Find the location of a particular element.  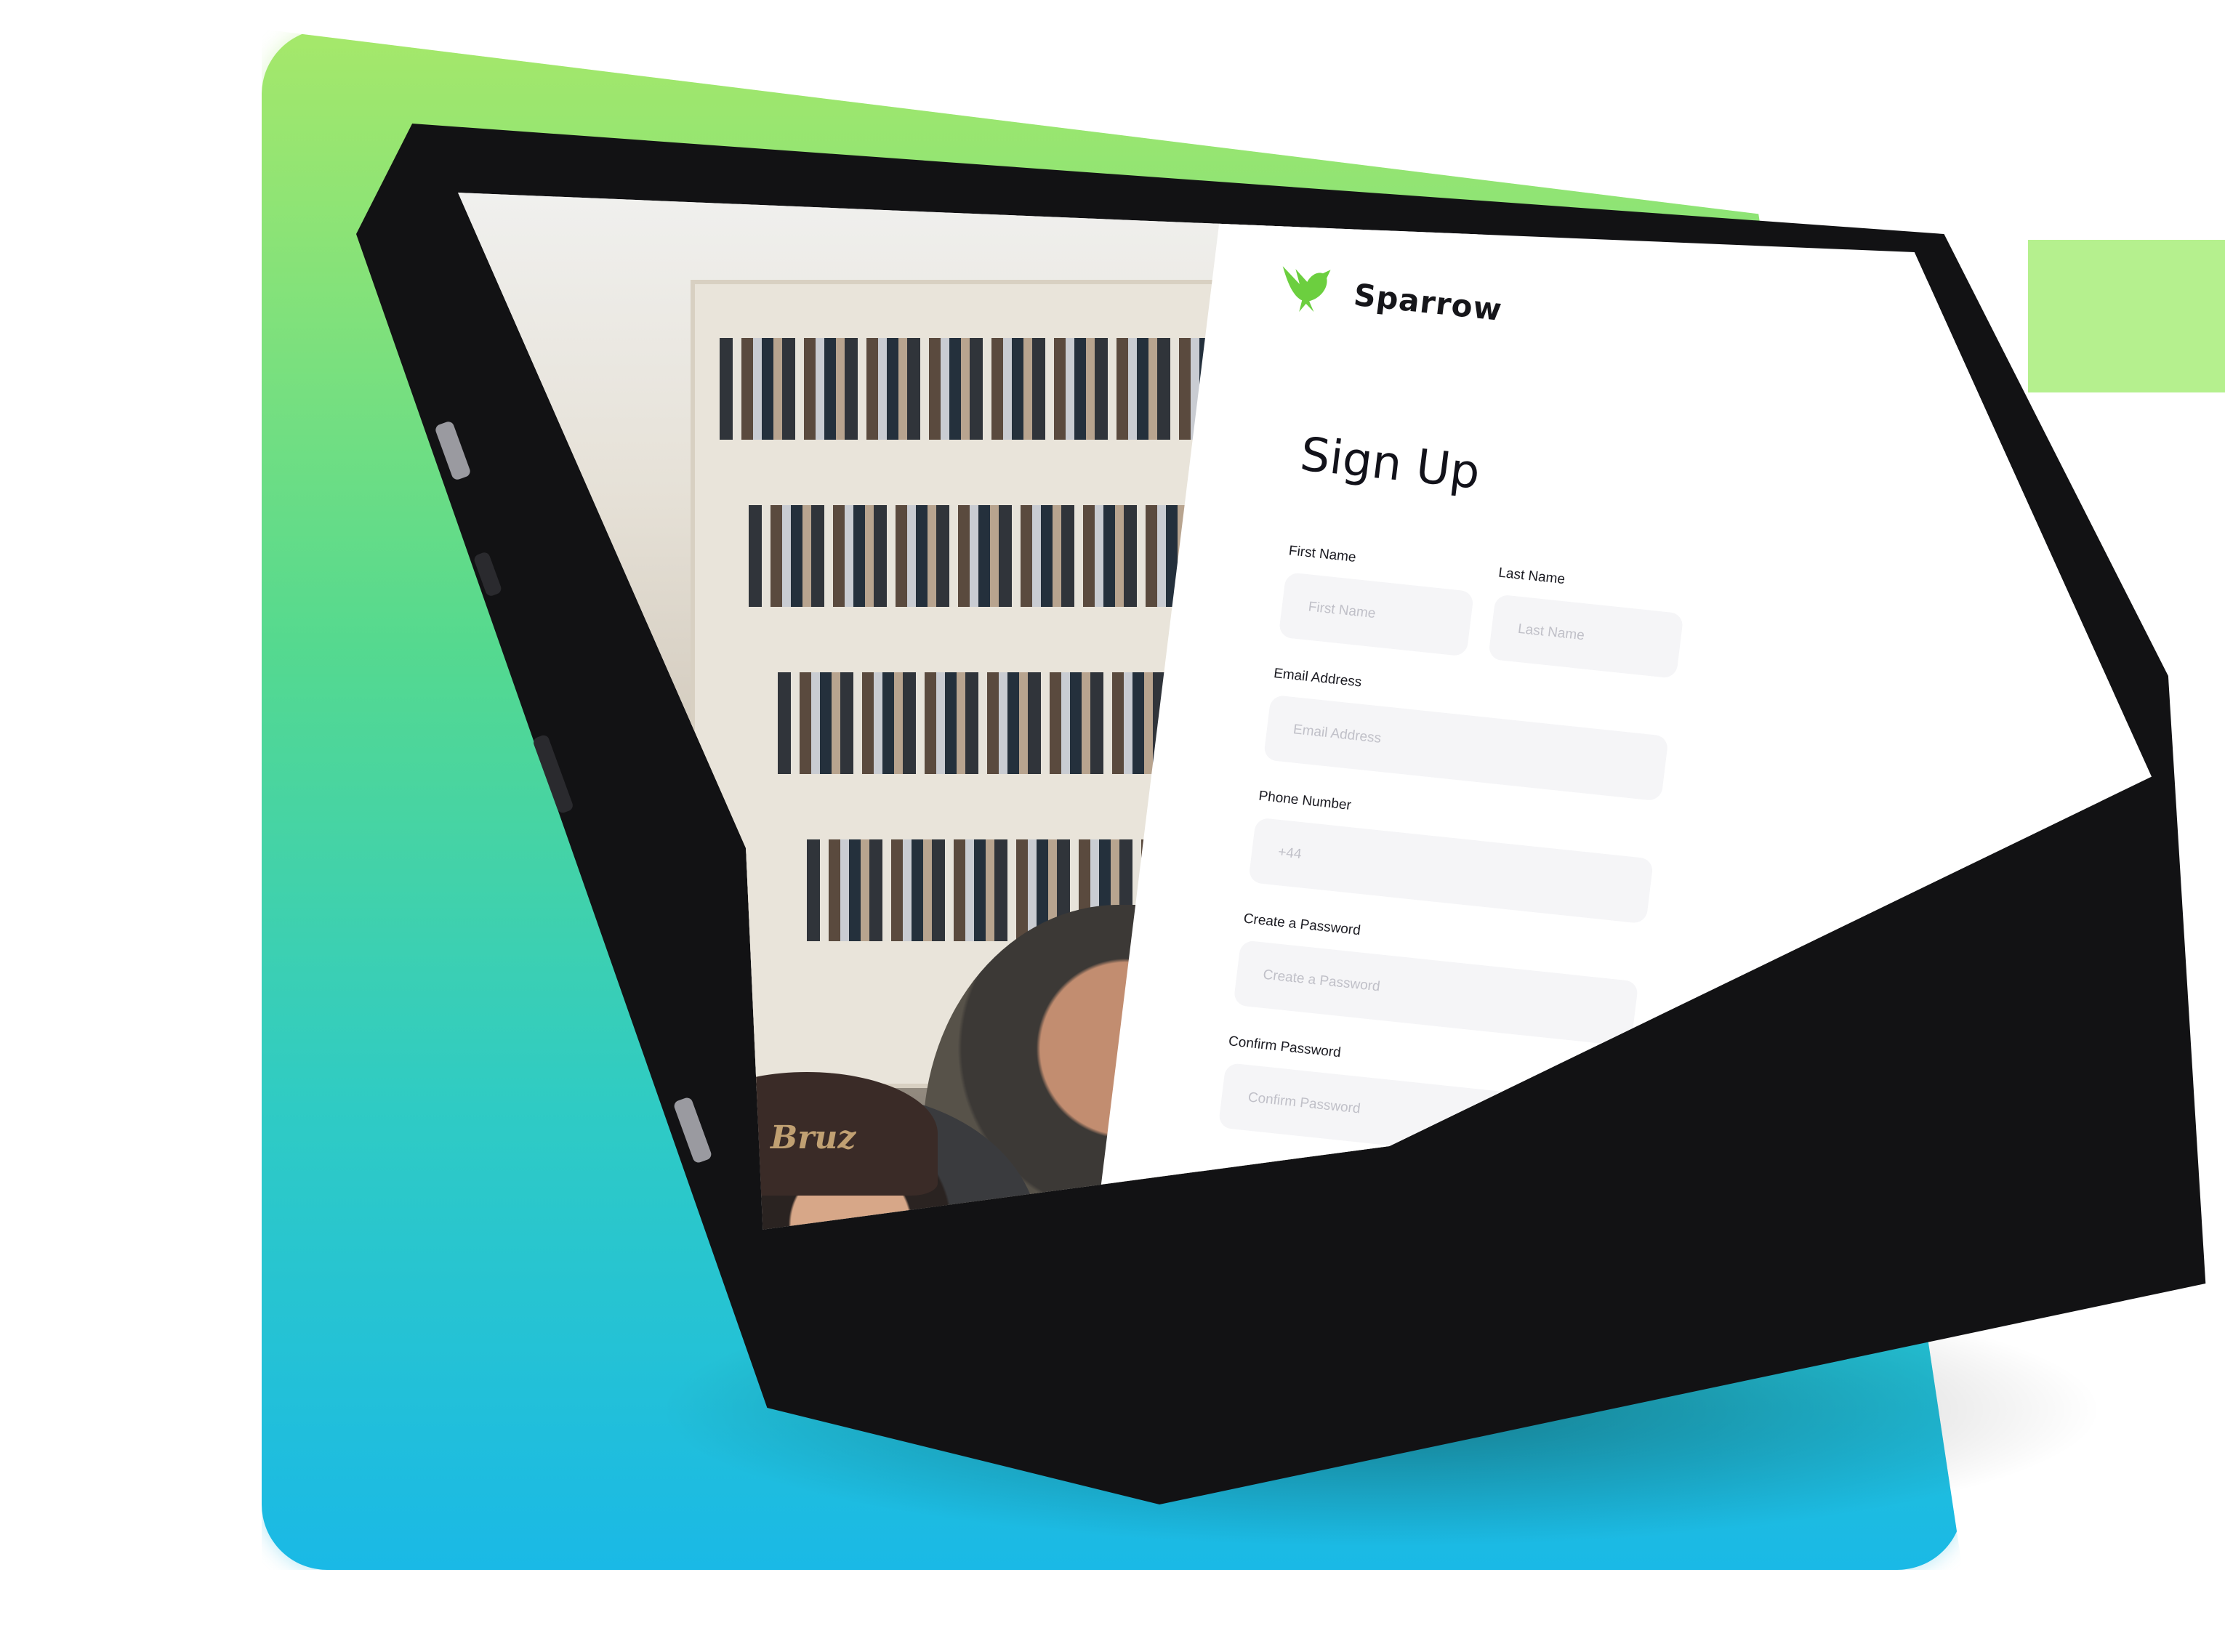

first-name-label: First Name is located at coordinates (1322, 554).